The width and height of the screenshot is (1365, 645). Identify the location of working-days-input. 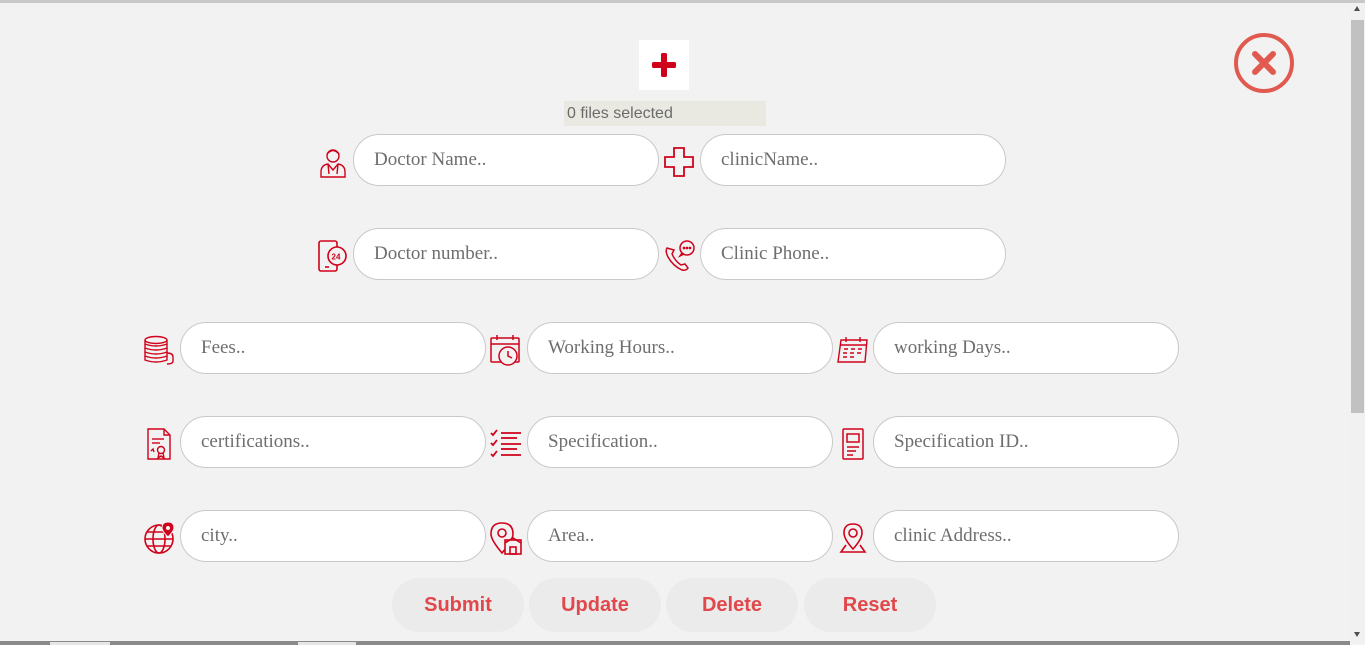
(1026, 348).